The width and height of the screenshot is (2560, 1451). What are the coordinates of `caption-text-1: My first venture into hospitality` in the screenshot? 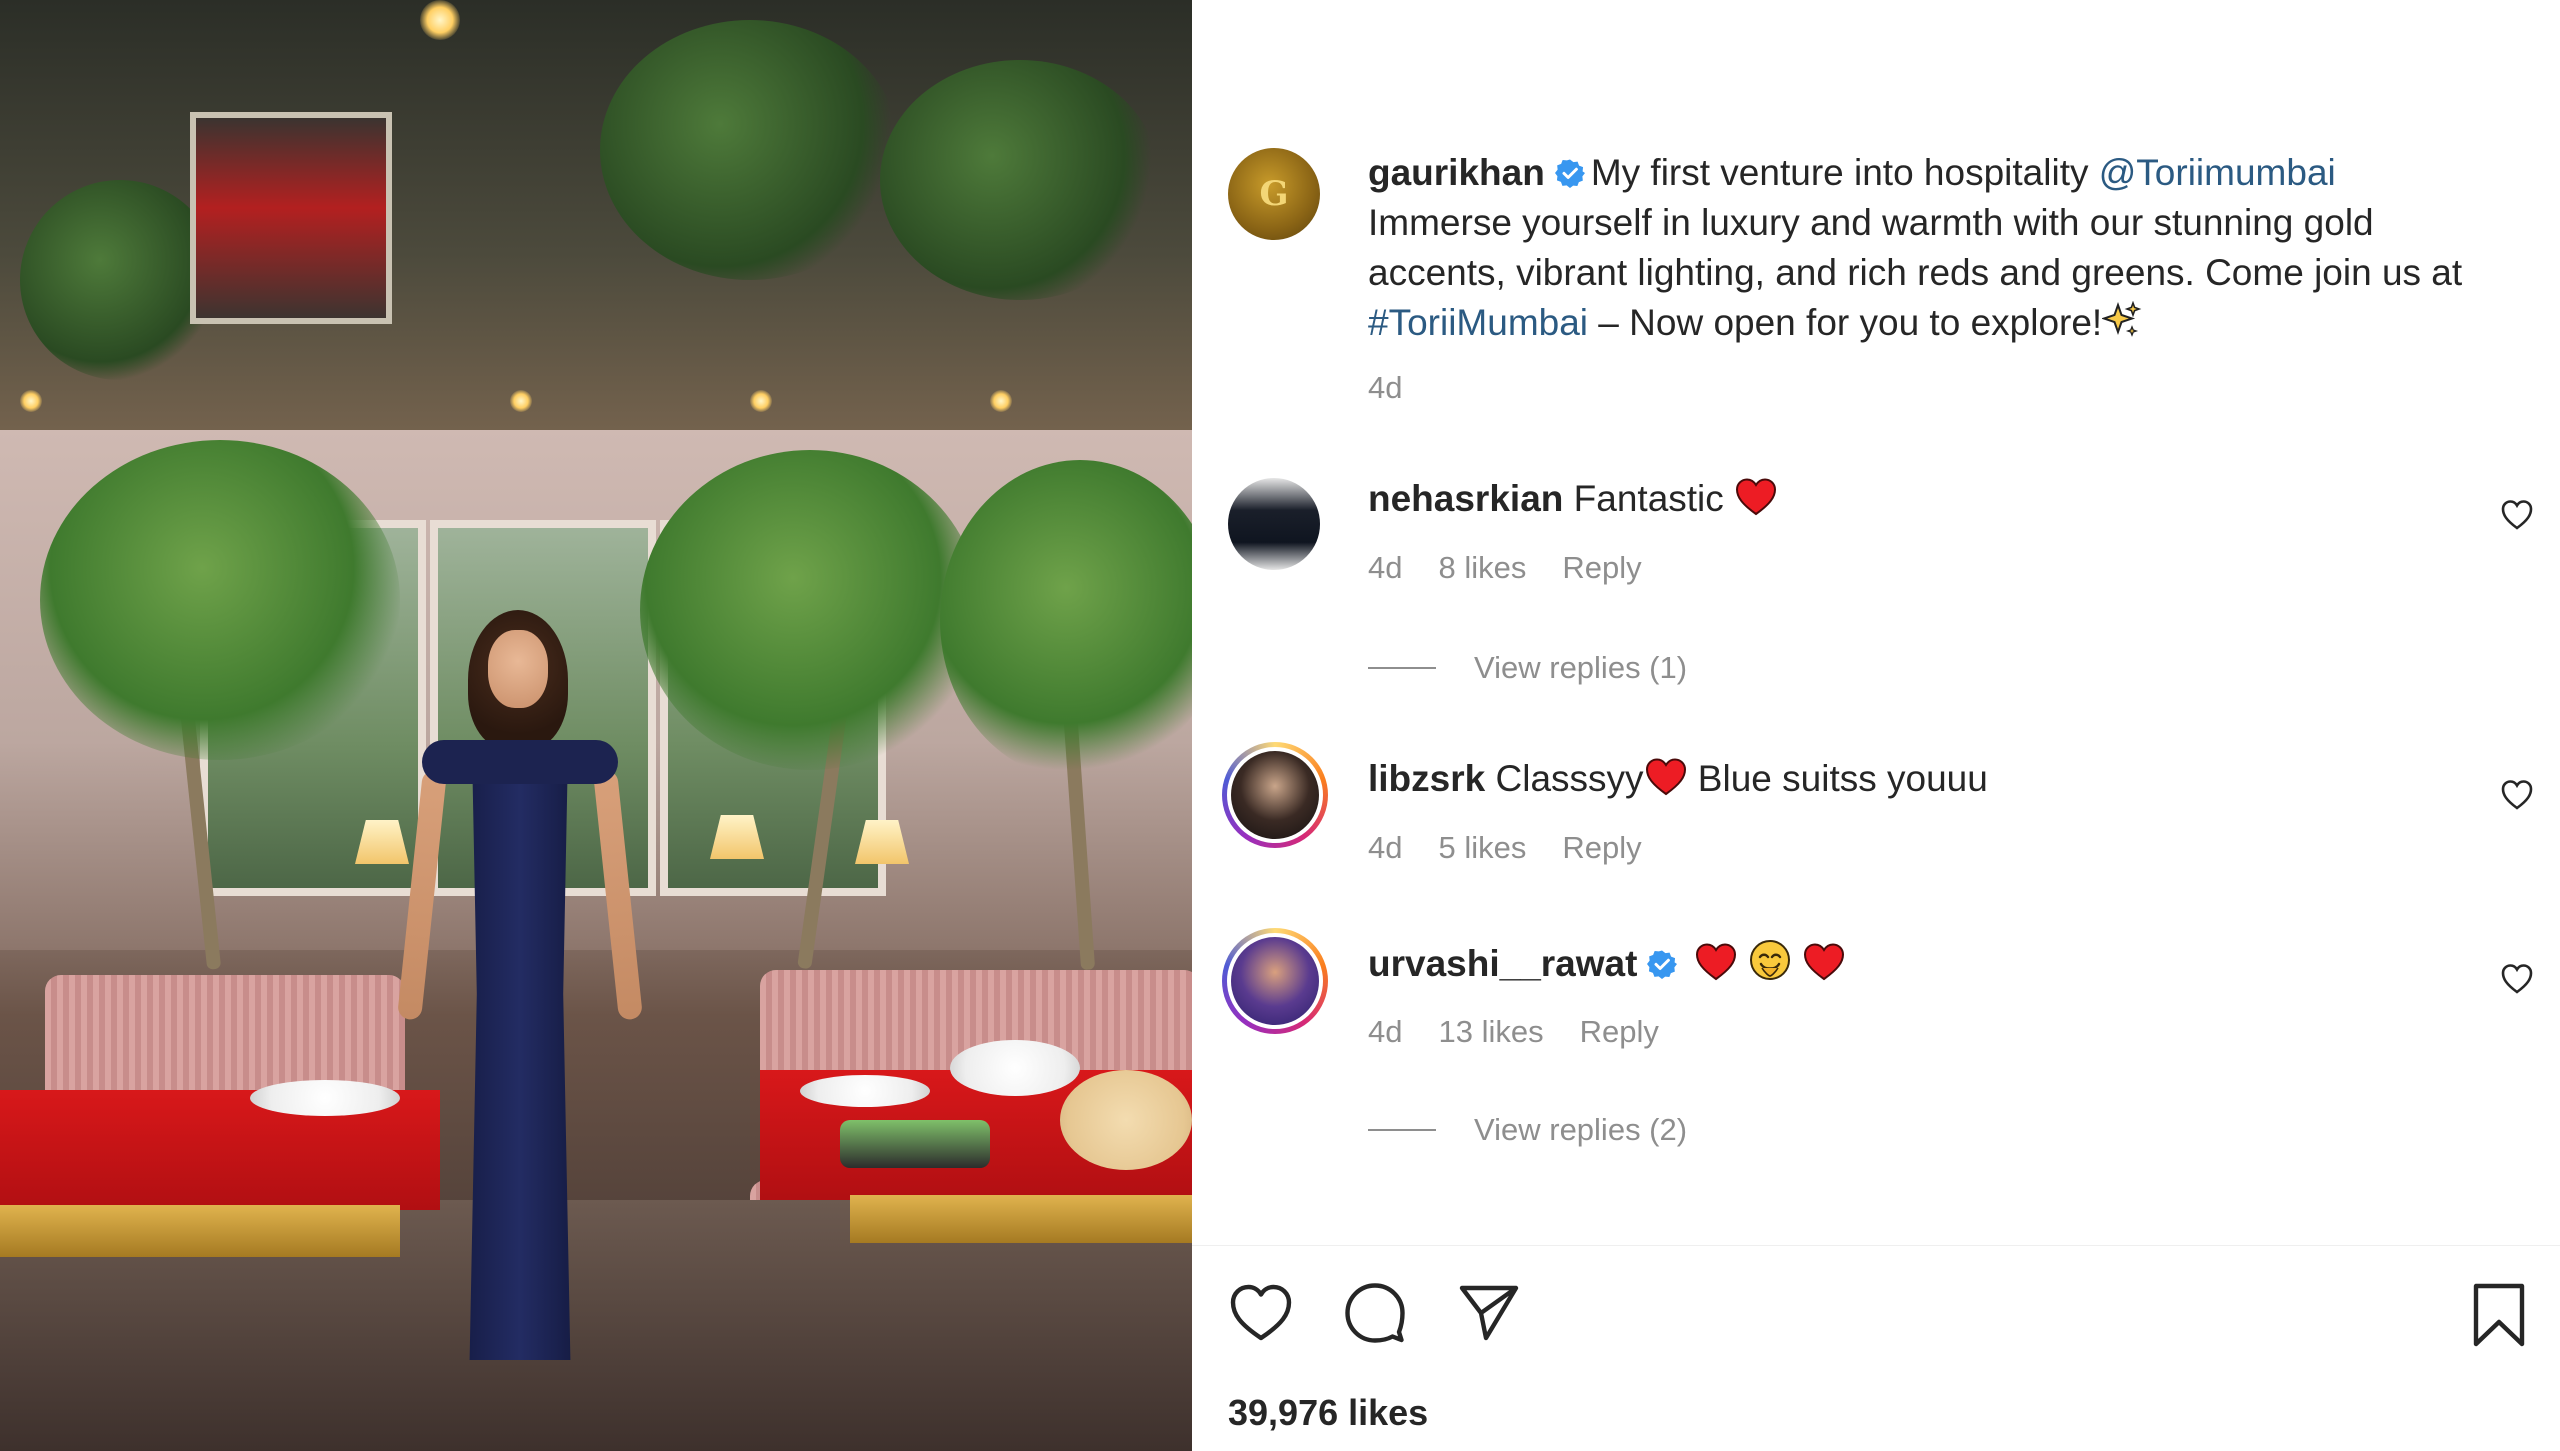 It's located at (1844, 172).